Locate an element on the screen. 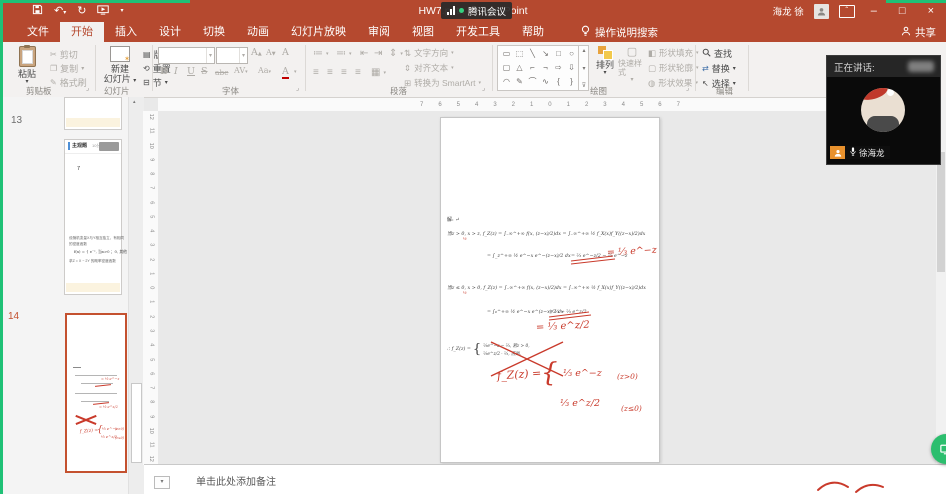 This screenshot has width=946, height=494. quick-styles-button: ▢ 快速样式 ▾ is located at coordinates (632, 65).